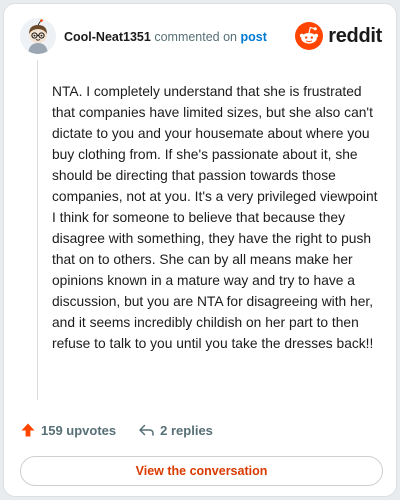  What do you see at coordinates (309, 36) in the screenshot?
I see `reddit-logo-icon` at bounding box center [309, 36].